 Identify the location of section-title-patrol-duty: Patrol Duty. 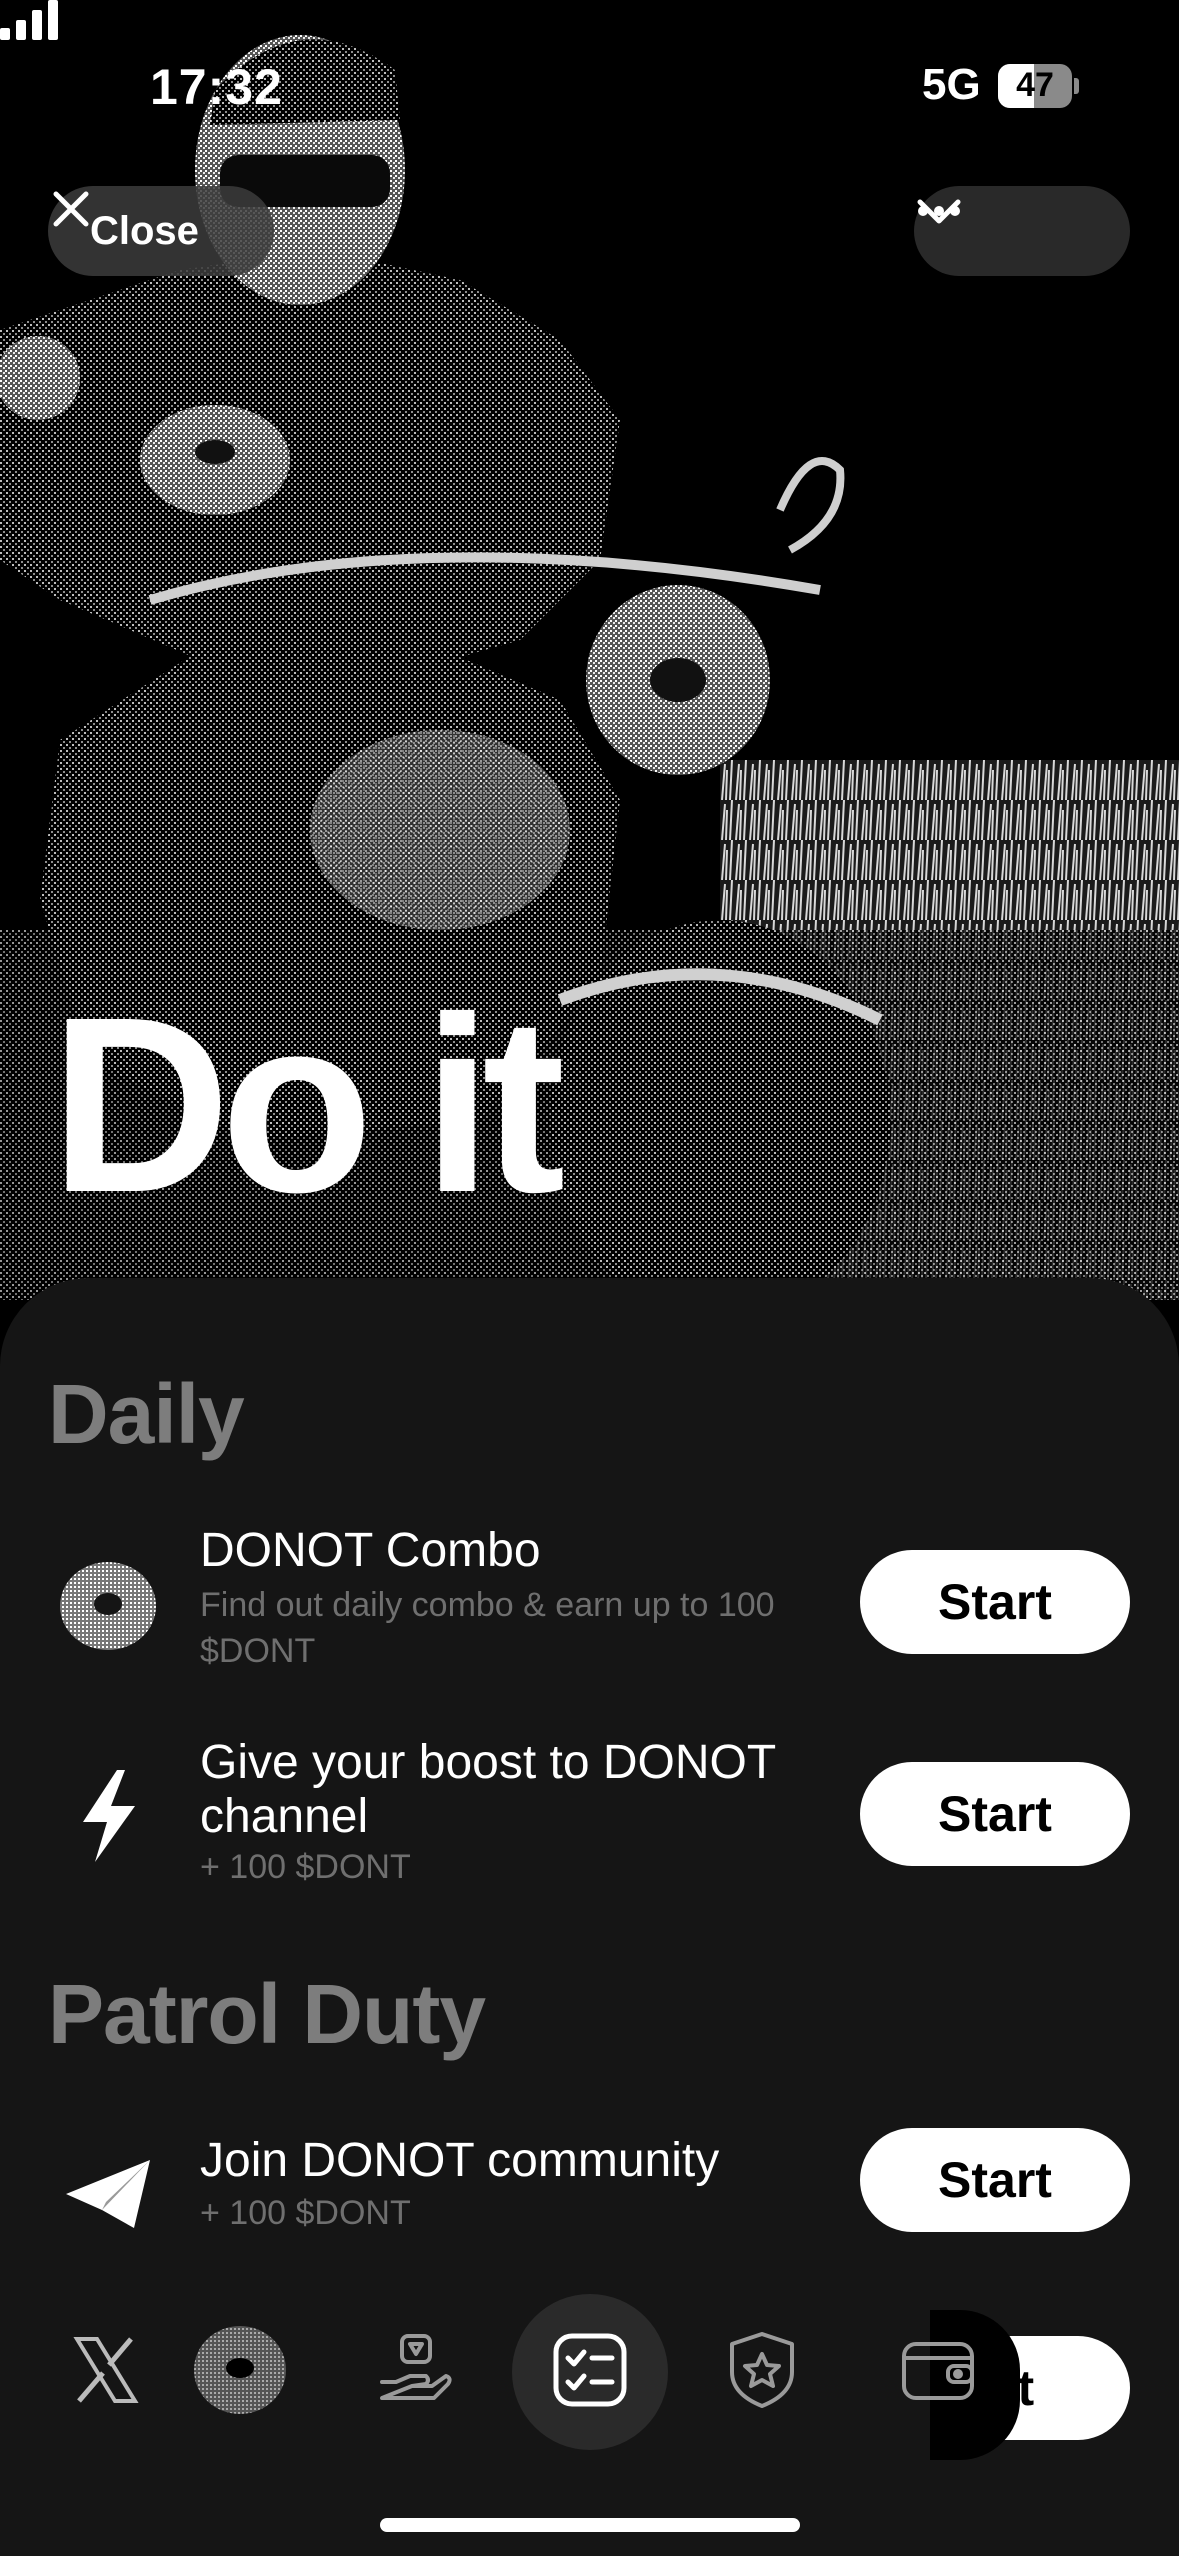
(267, 2014).